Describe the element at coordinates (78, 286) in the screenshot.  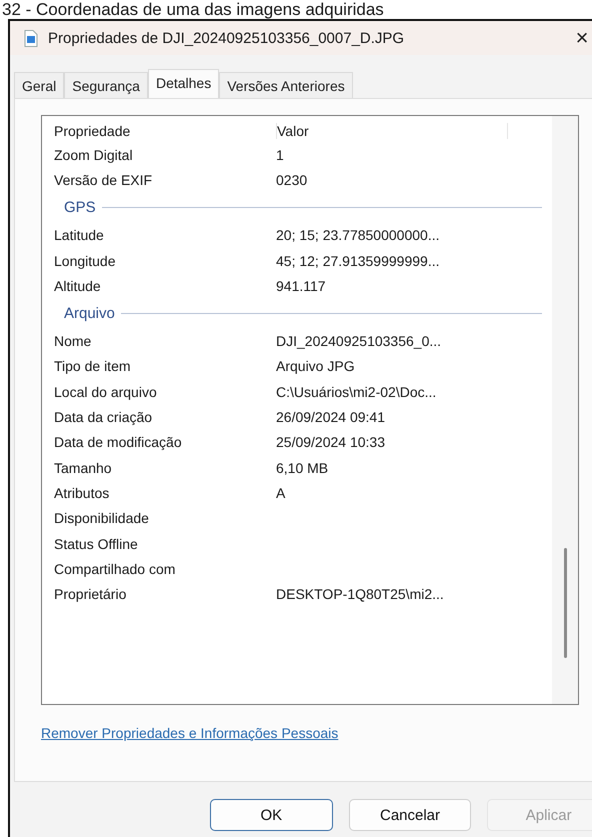
I see `property-name: Altitude` at that location.